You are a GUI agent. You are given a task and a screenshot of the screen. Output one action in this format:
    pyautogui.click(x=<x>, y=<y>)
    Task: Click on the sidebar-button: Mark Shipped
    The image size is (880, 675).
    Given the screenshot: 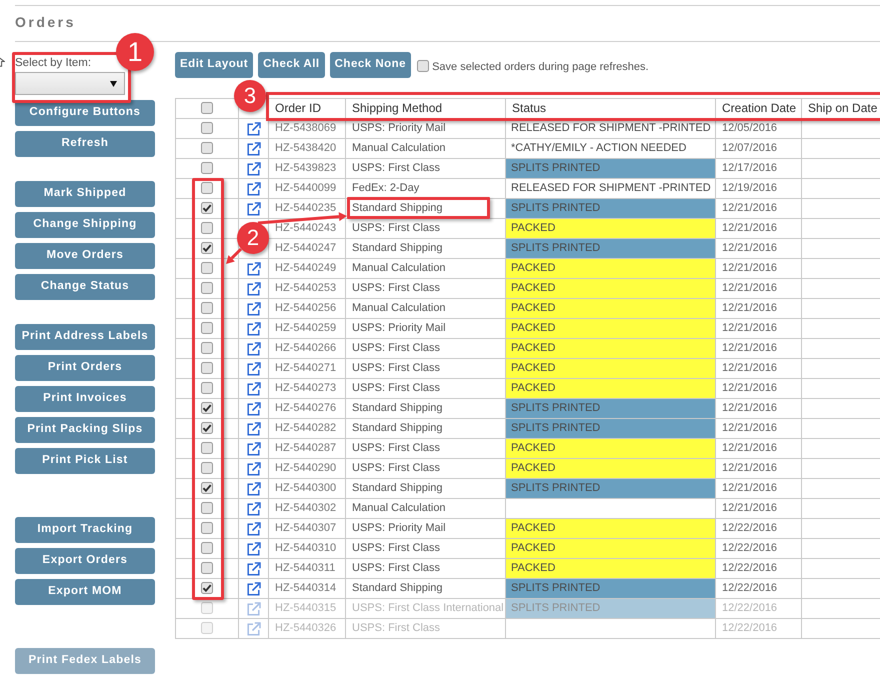 What is the action you would take?
    pyautogui.click(x=85, y=194)
    